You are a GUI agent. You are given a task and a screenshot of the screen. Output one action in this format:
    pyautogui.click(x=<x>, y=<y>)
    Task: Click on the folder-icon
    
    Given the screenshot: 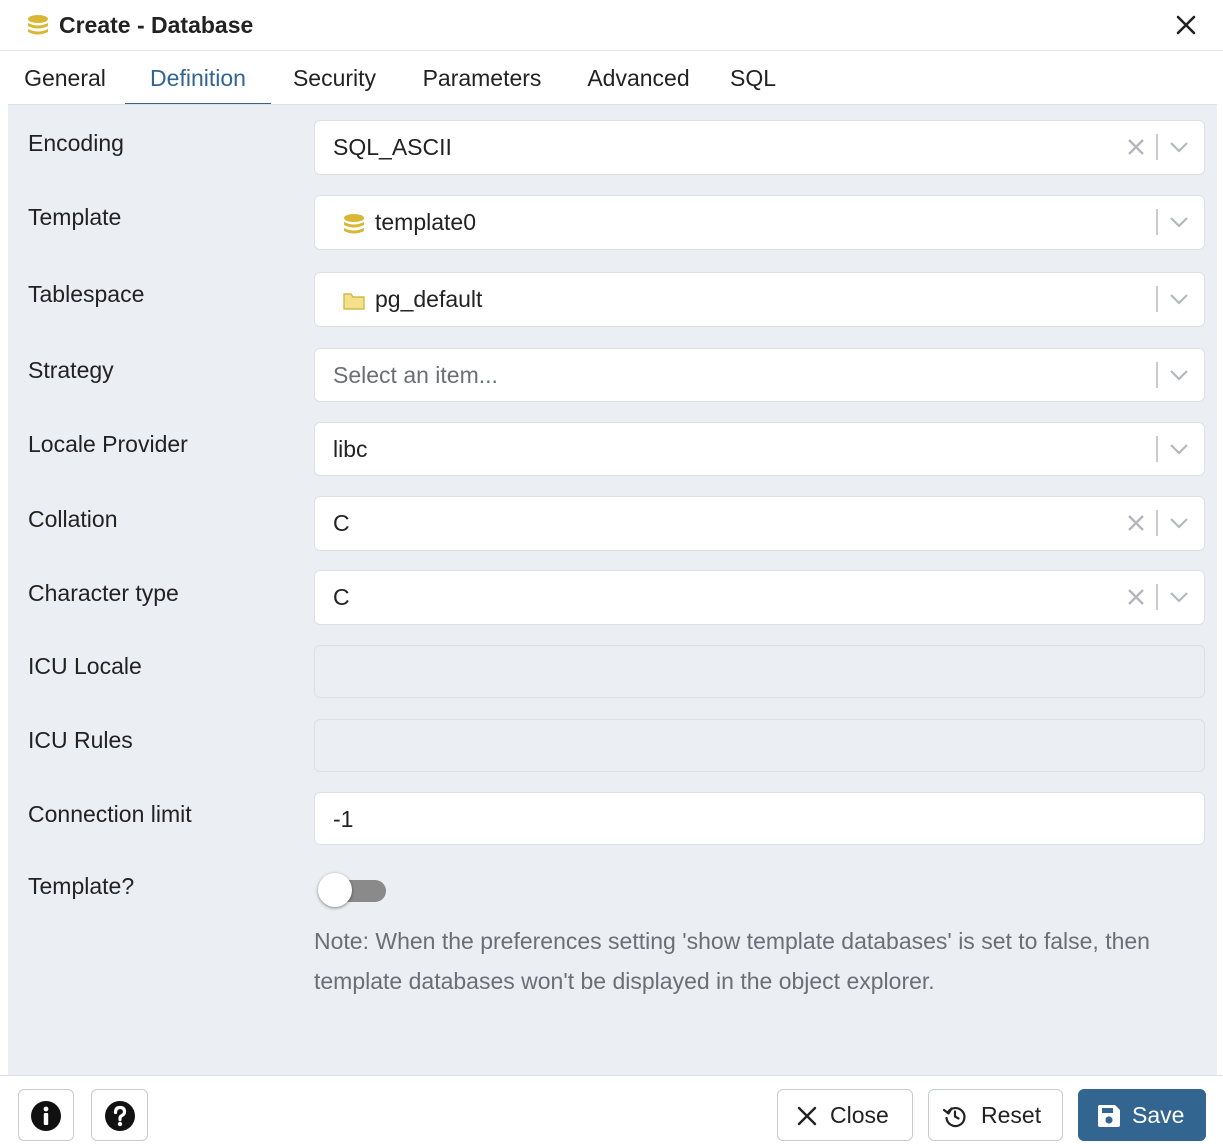 What is the action you would take?
    pyautogui.click(x=354, y=301)
    